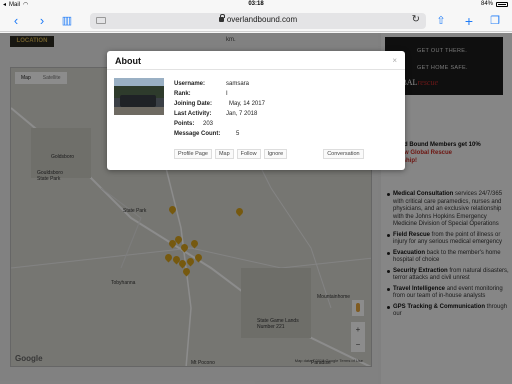  What do you see at coordinates (219, 94) in the screenshot?
I see `info-row-rank: Rank: I` at bounding box center [219, 94].